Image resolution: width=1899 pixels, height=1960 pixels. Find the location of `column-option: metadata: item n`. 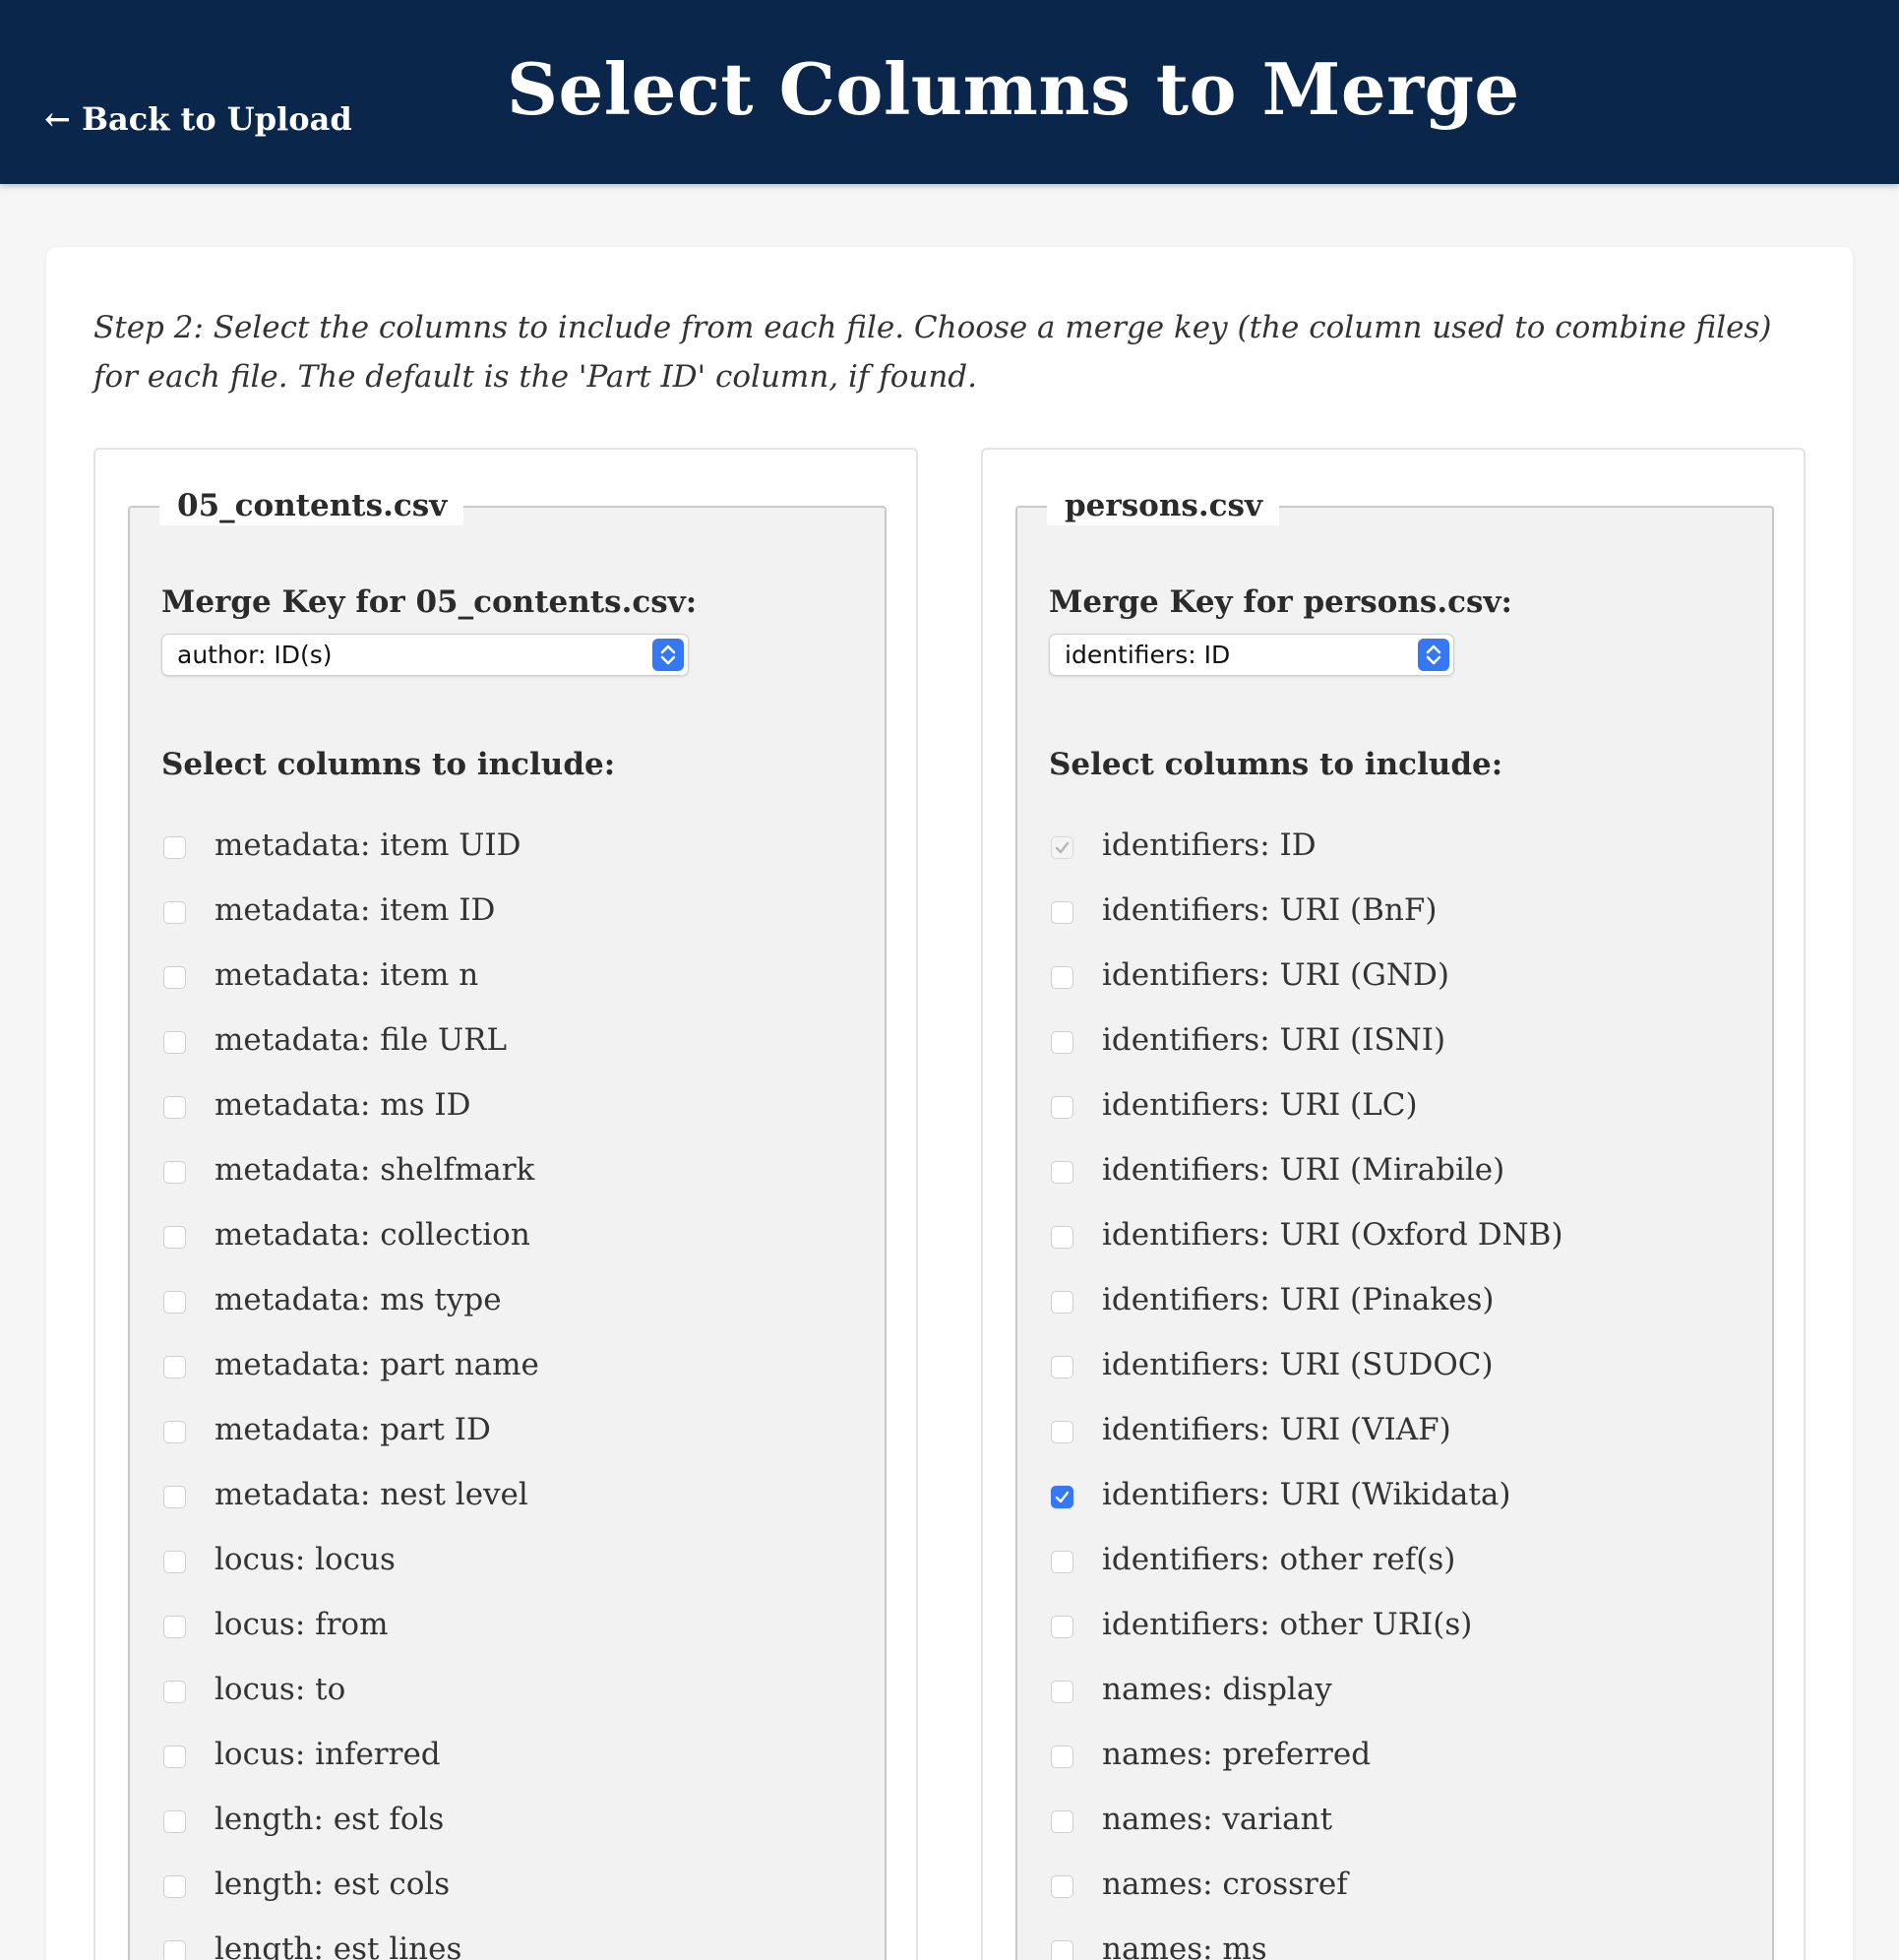

column-option: metadata: item n is located at coordinates (517, 975).